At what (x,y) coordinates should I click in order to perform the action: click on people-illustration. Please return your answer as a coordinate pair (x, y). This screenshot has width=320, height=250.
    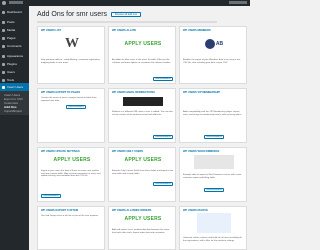
    Looking at the image, I should click on (214, 223).